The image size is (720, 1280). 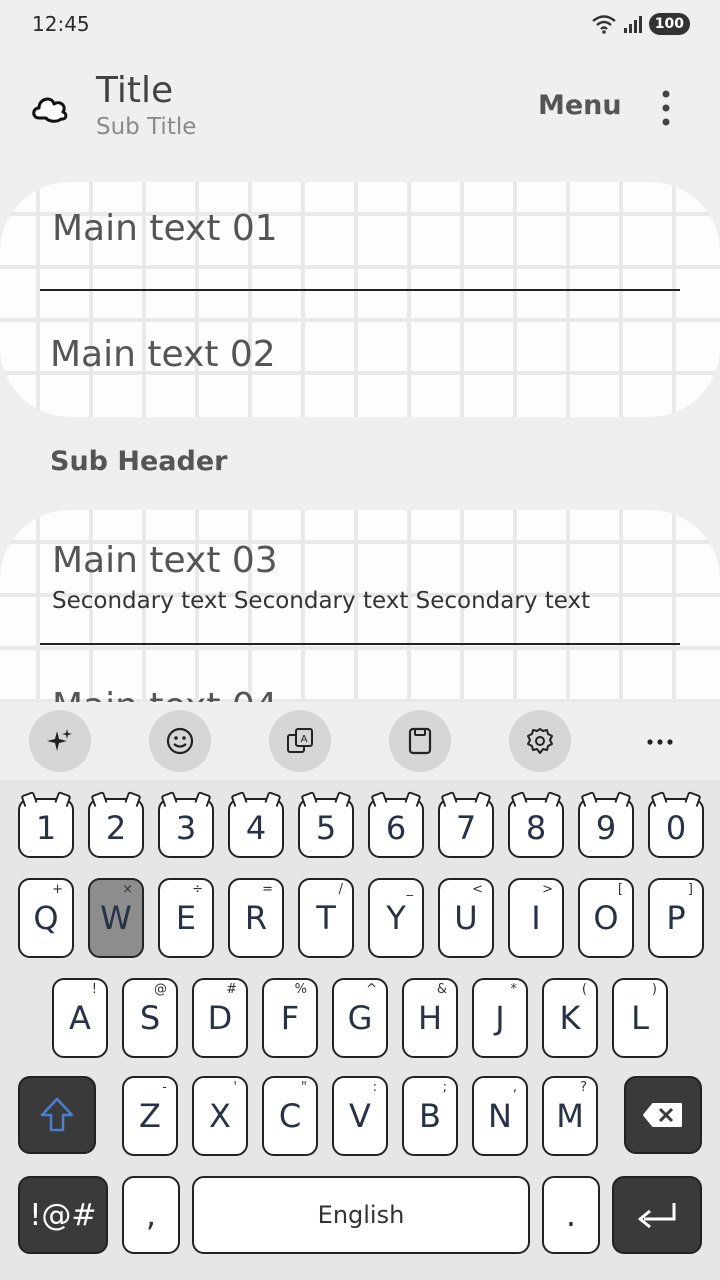 I want to click on key-label: 4, so click(x=256, y=828).